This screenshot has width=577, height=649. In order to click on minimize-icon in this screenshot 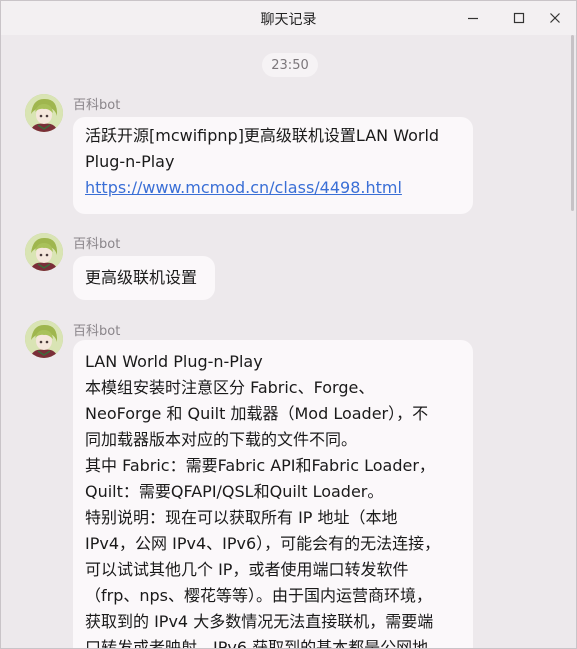, I will do `click(473, 18)`.